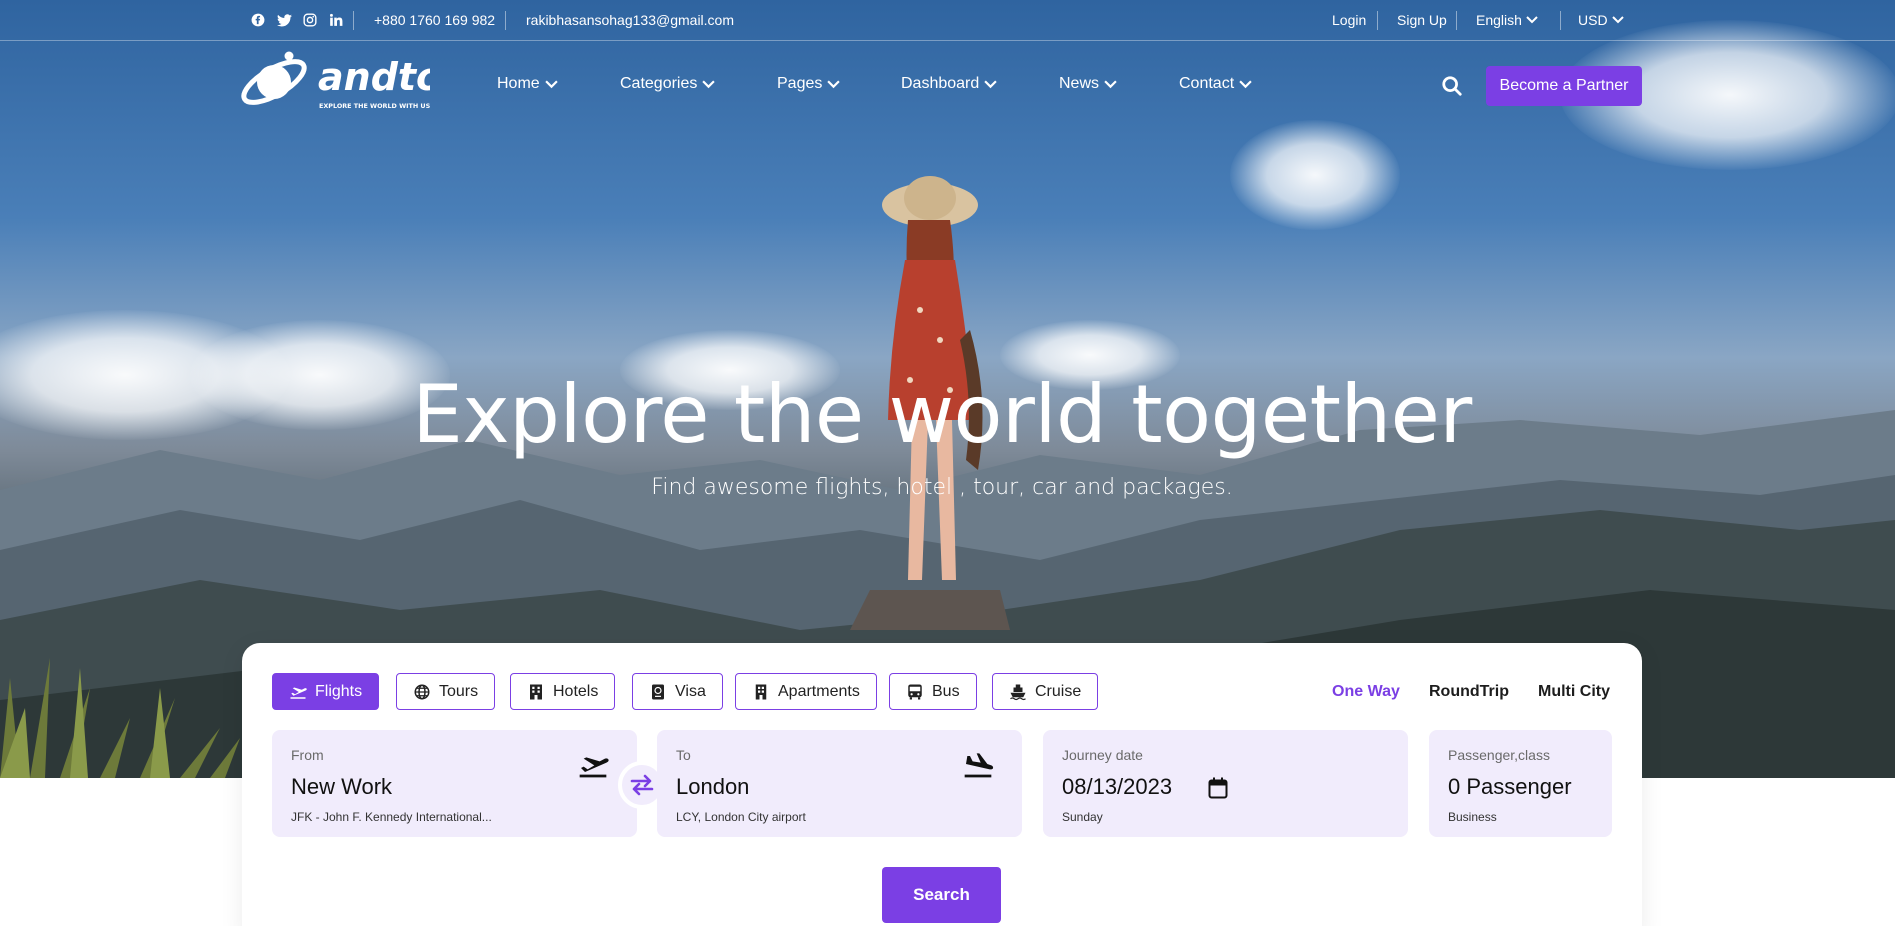  What do you see at coordinates (310, 20) in the screenshot?
I see `instagram-icon` at bounding box center [310, 20].